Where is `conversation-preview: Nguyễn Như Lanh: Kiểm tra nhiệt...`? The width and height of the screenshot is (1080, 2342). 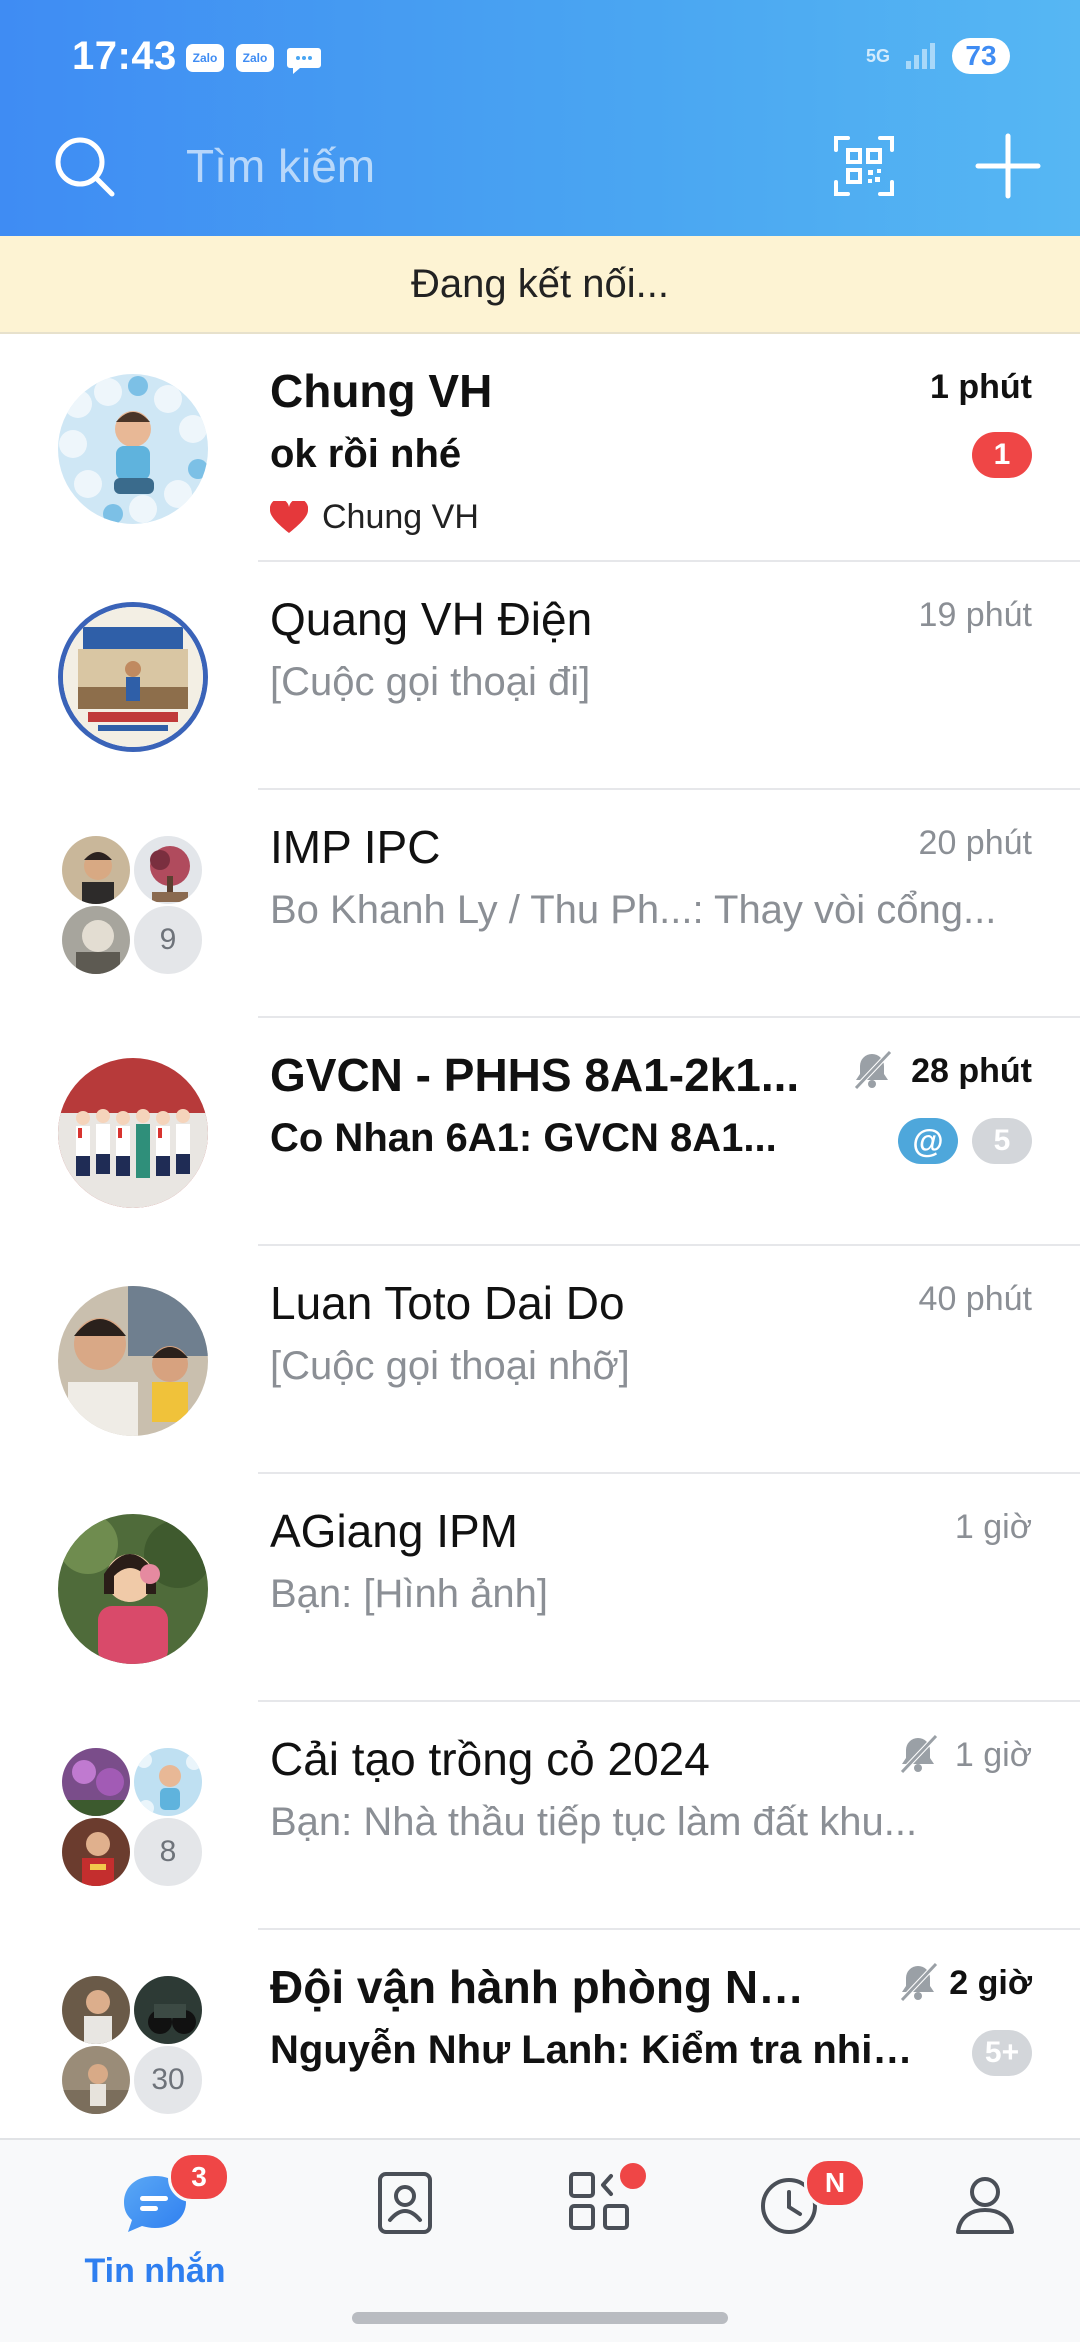
conversation-preview: Nguyễn Như Lanh: Kiểm tra nhiệt... is located at coordinates (595, 2050).